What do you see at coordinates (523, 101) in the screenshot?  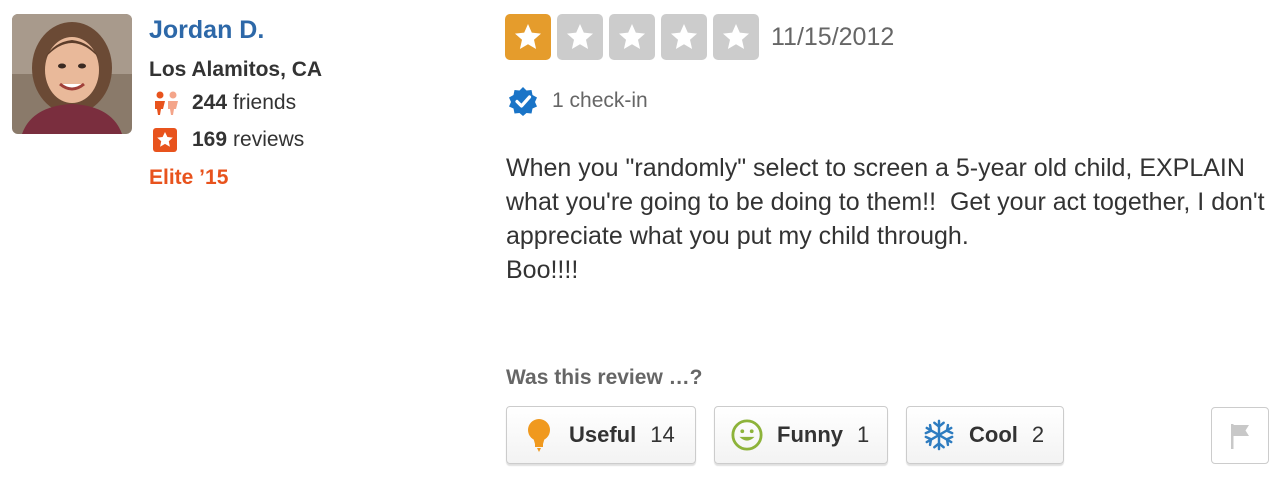 I see `verified-check-icon` at bounding box center [523, 101].